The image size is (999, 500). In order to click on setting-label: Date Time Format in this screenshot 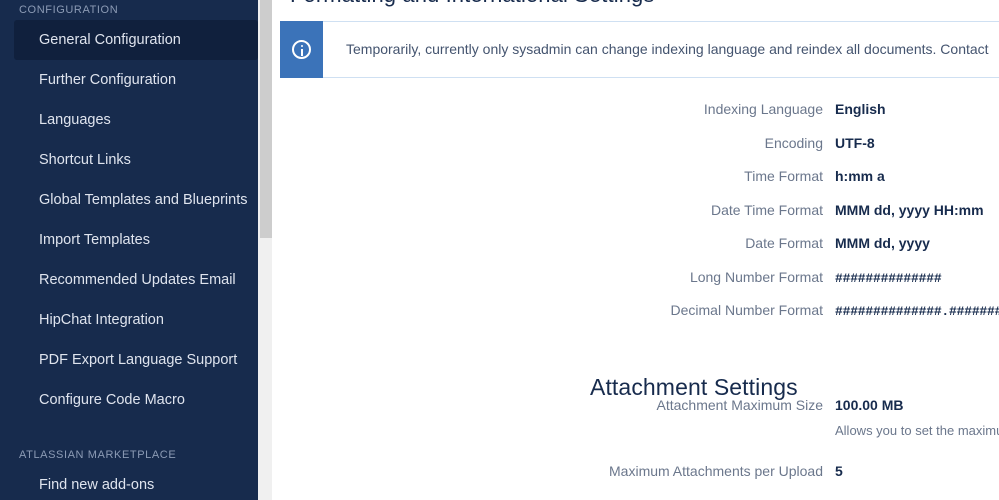, I will do `click(766, 209)`.